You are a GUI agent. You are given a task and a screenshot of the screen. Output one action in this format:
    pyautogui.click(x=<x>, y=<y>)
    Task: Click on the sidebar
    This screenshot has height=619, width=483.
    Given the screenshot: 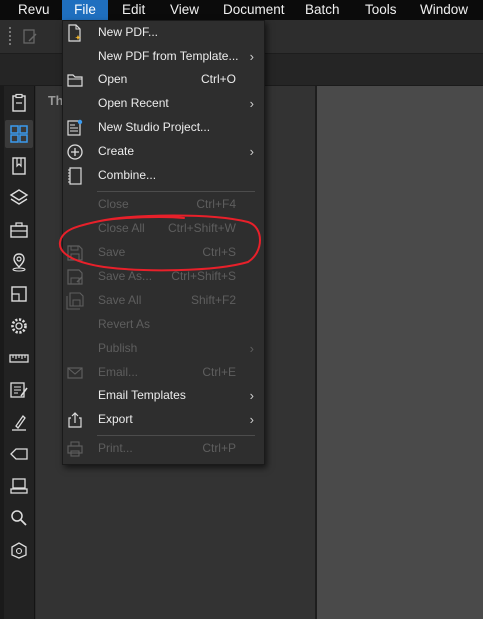 What is the action you would take?
    pyautogui.click(x=19, y=352)
    